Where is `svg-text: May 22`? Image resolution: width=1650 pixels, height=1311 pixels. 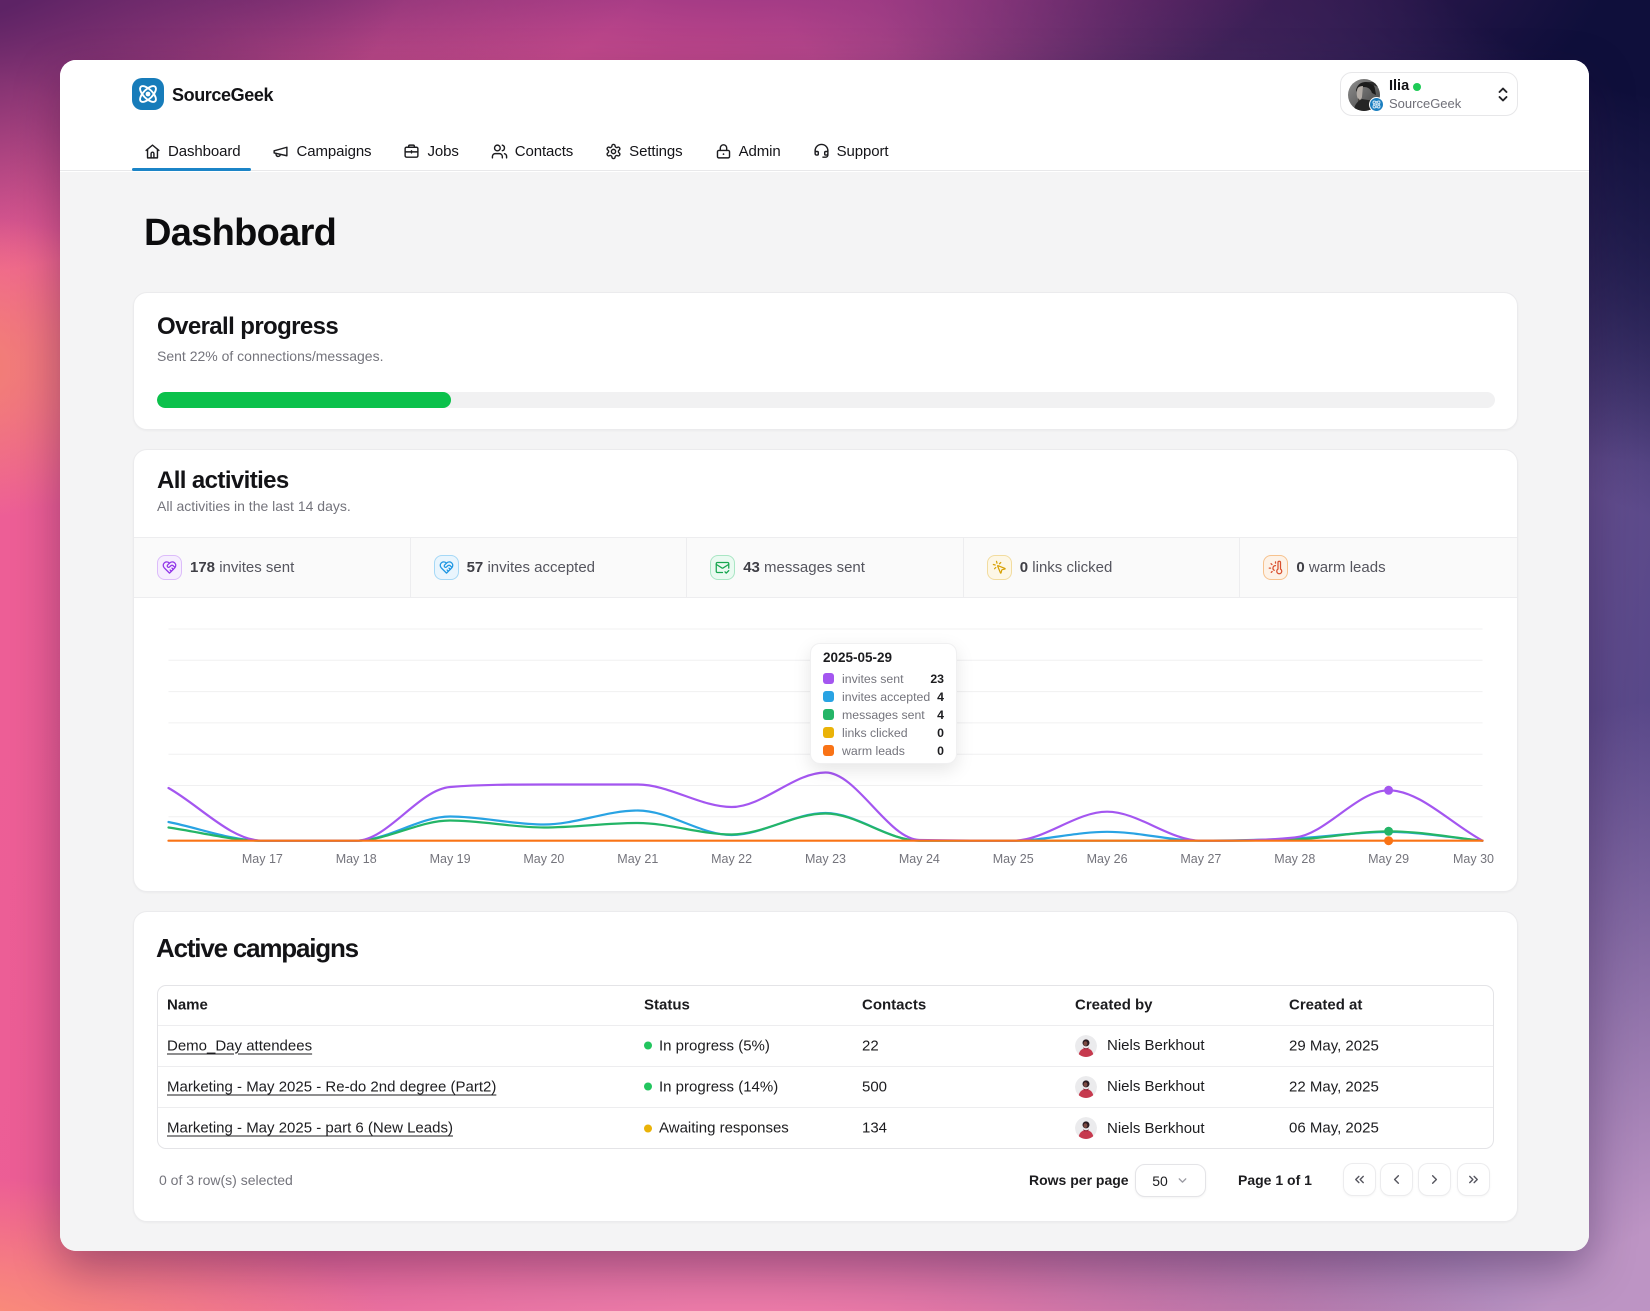 svg-text: May 22 is located at coordinates (731, 859).